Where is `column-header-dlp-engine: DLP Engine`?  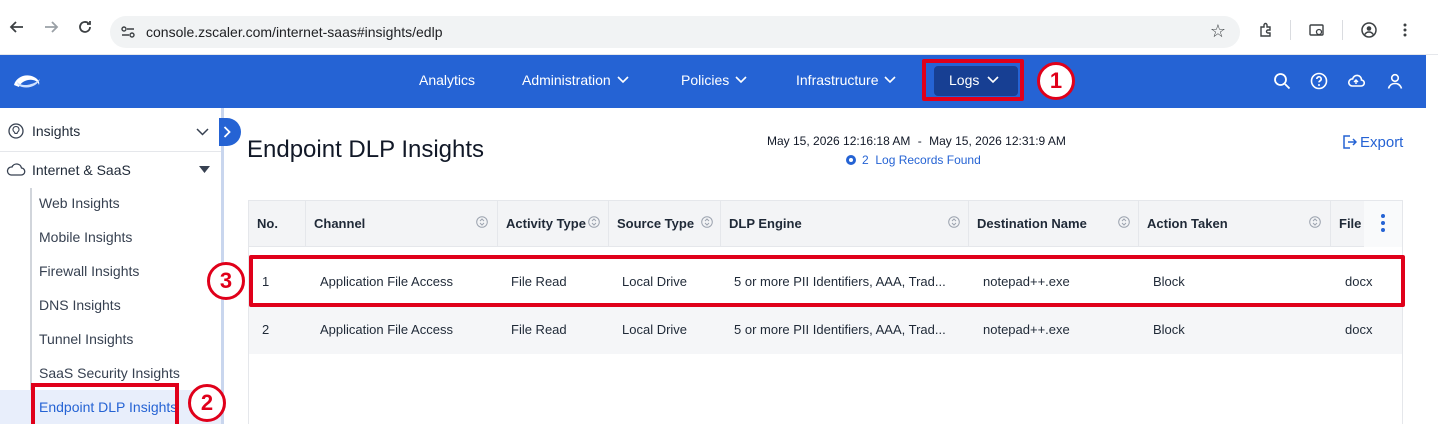
column-header-dlp-engine: DLP Engine is located at coordinates (845, 224).